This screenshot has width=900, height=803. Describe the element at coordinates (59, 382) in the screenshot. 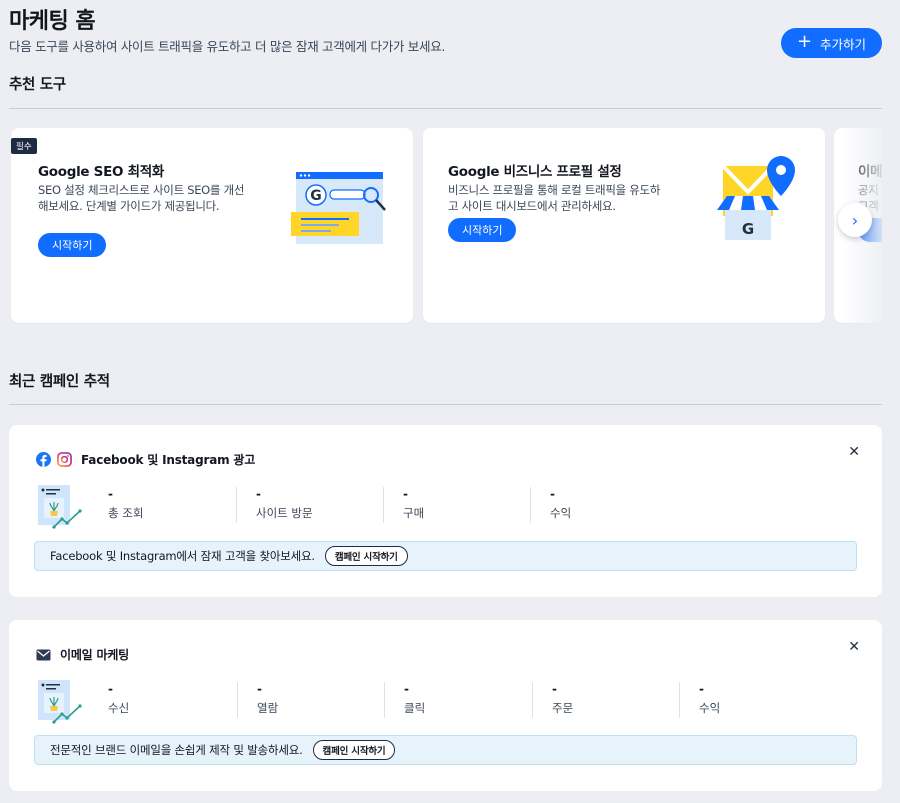

I see `section-title-tracking: 최근 캠페인 추적` at that location.